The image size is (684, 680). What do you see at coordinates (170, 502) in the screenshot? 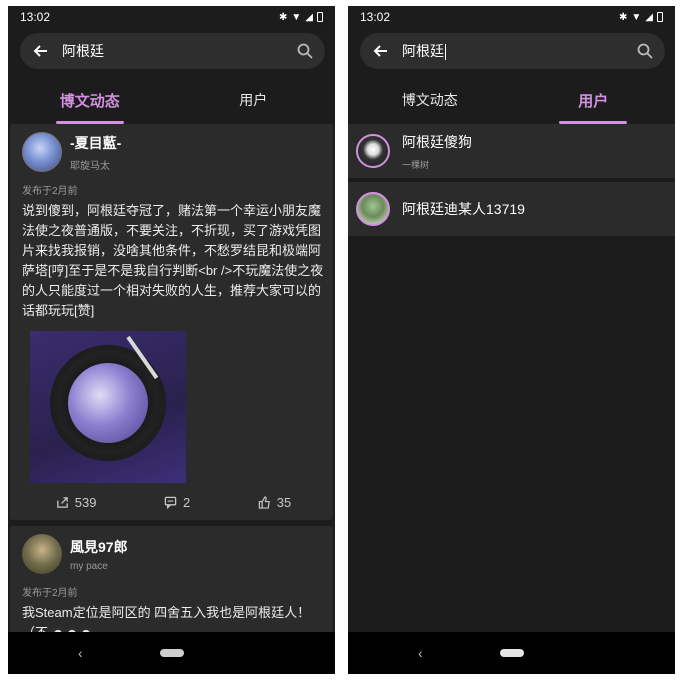
I see `comment-icon` at bounding box center [170, 502].